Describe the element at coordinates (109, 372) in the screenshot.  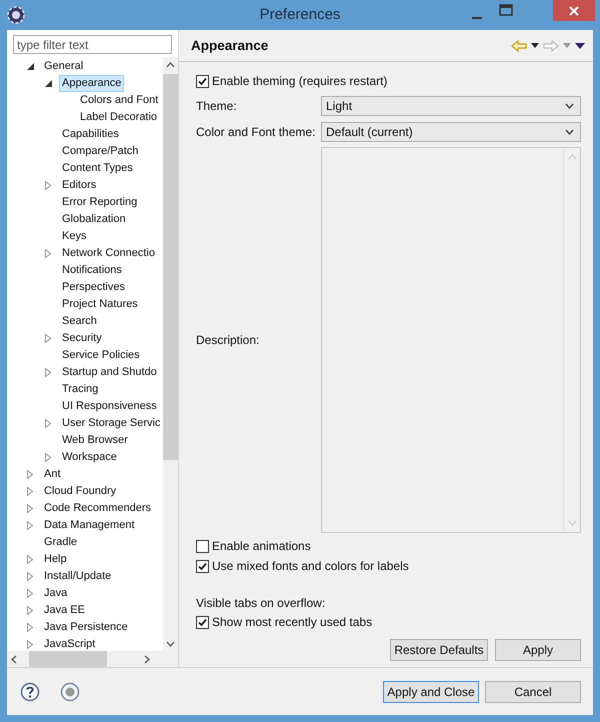
I see `tree-item: Startup and Shutdo` at that location.